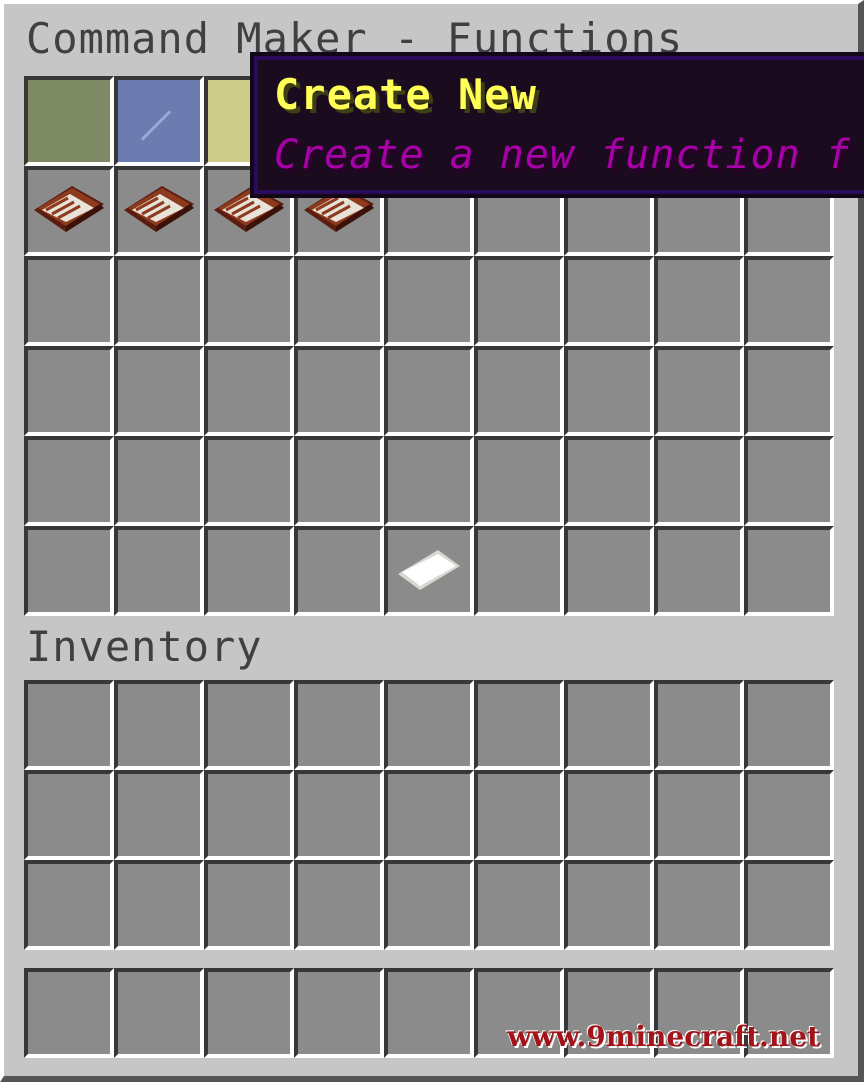 Image resolution: width=864 pixels, height=1082 pixels. I want to click on watermark: www.9minecraft.net, so click(663, 1036).